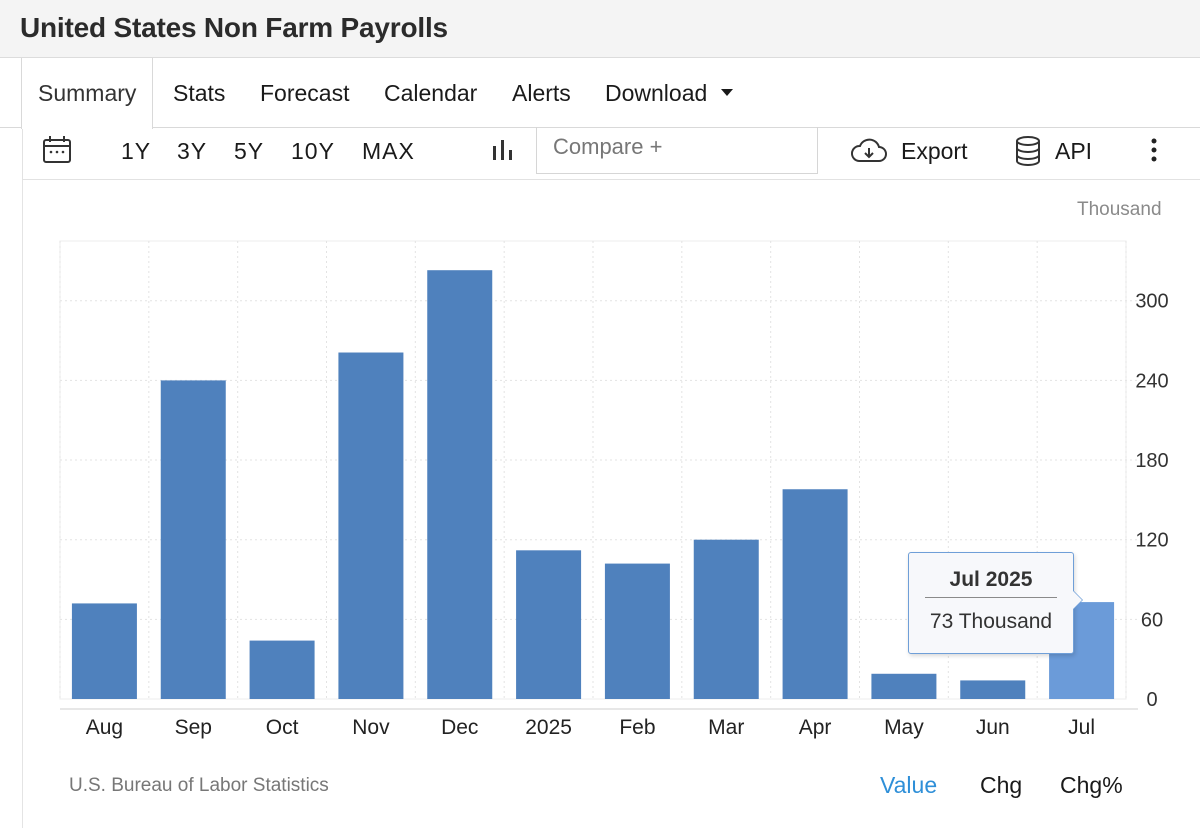 The width and height of the screenshot is (1200, 831). What do you see at coordinates (87, 93) in the screenshot?
I see `tab-summary: Summary` at bounding box center [87, 93].